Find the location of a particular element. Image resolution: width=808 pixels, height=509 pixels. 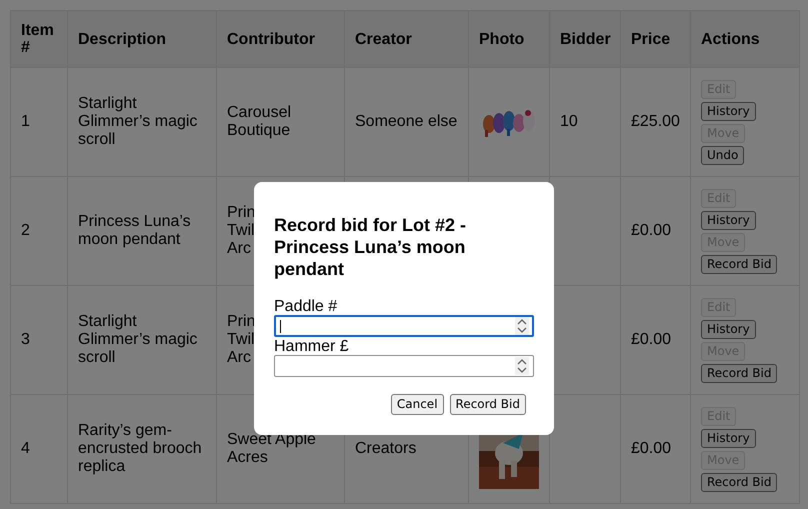

dialog-button: Cancel is located at coordinates (417, 404).